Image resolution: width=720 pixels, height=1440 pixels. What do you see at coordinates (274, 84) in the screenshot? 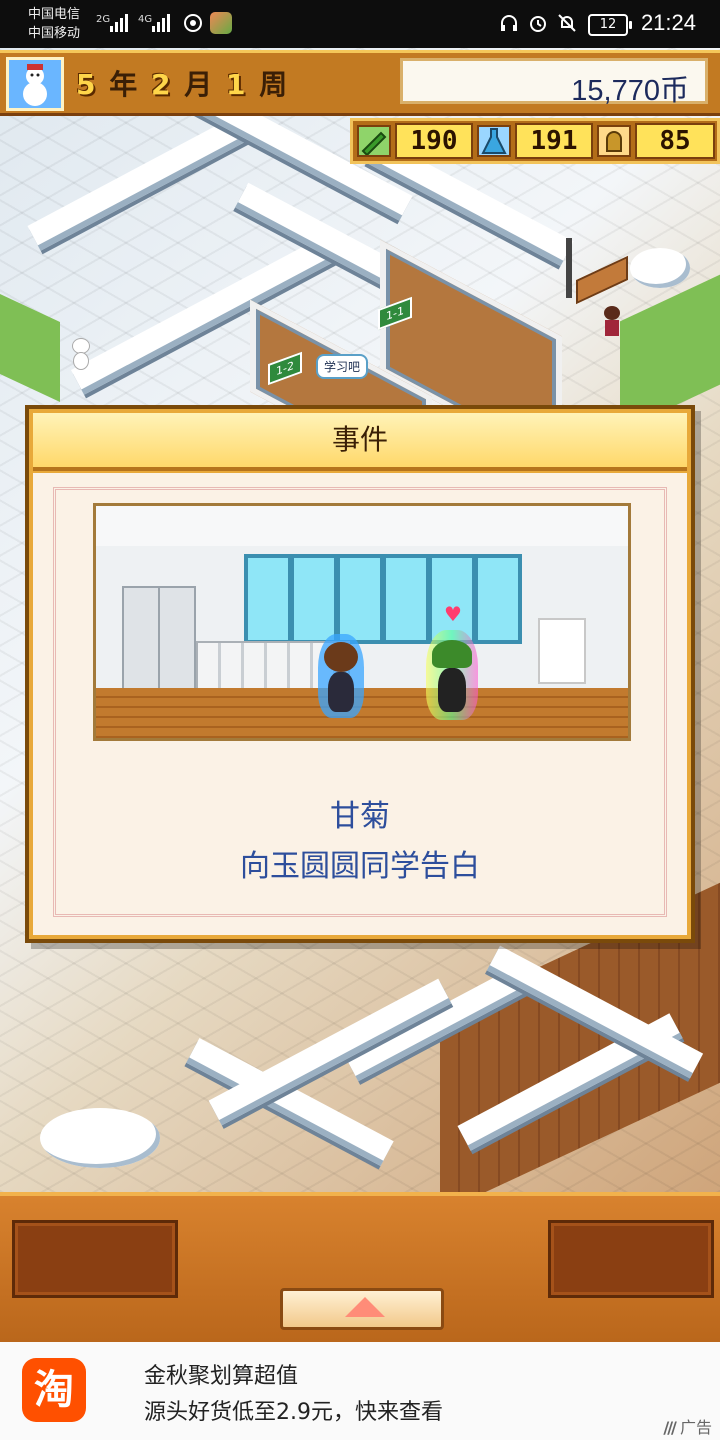
I see `week-unit: 周` at bounding box center [274, 84].